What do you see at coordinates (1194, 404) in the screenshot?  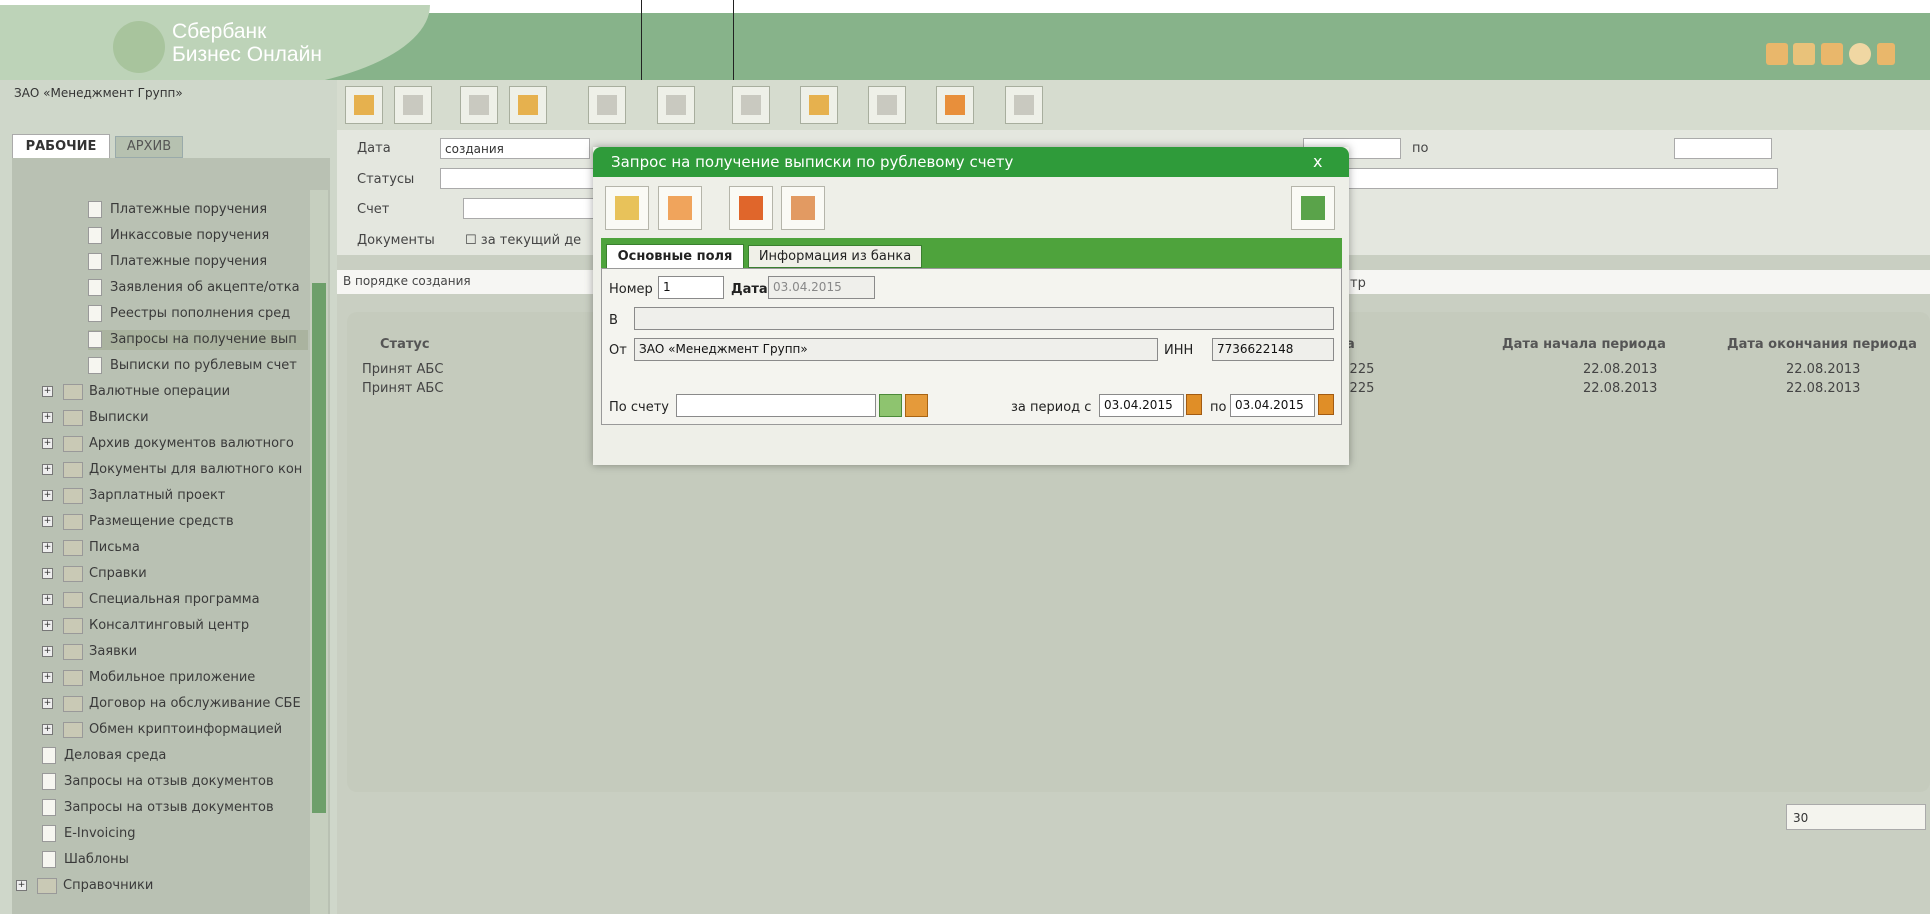 I see `calendar-from-icon` at bounding box center [1194, 404].